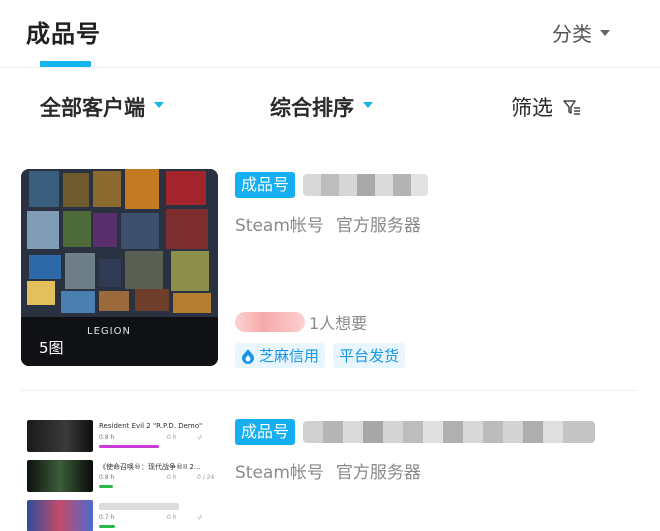 The image size is (660, 531). What do you see at coordinates (312, 108) in the screenshot?
I see `sort-label: 综合排序` at bounding box center [312, 108].